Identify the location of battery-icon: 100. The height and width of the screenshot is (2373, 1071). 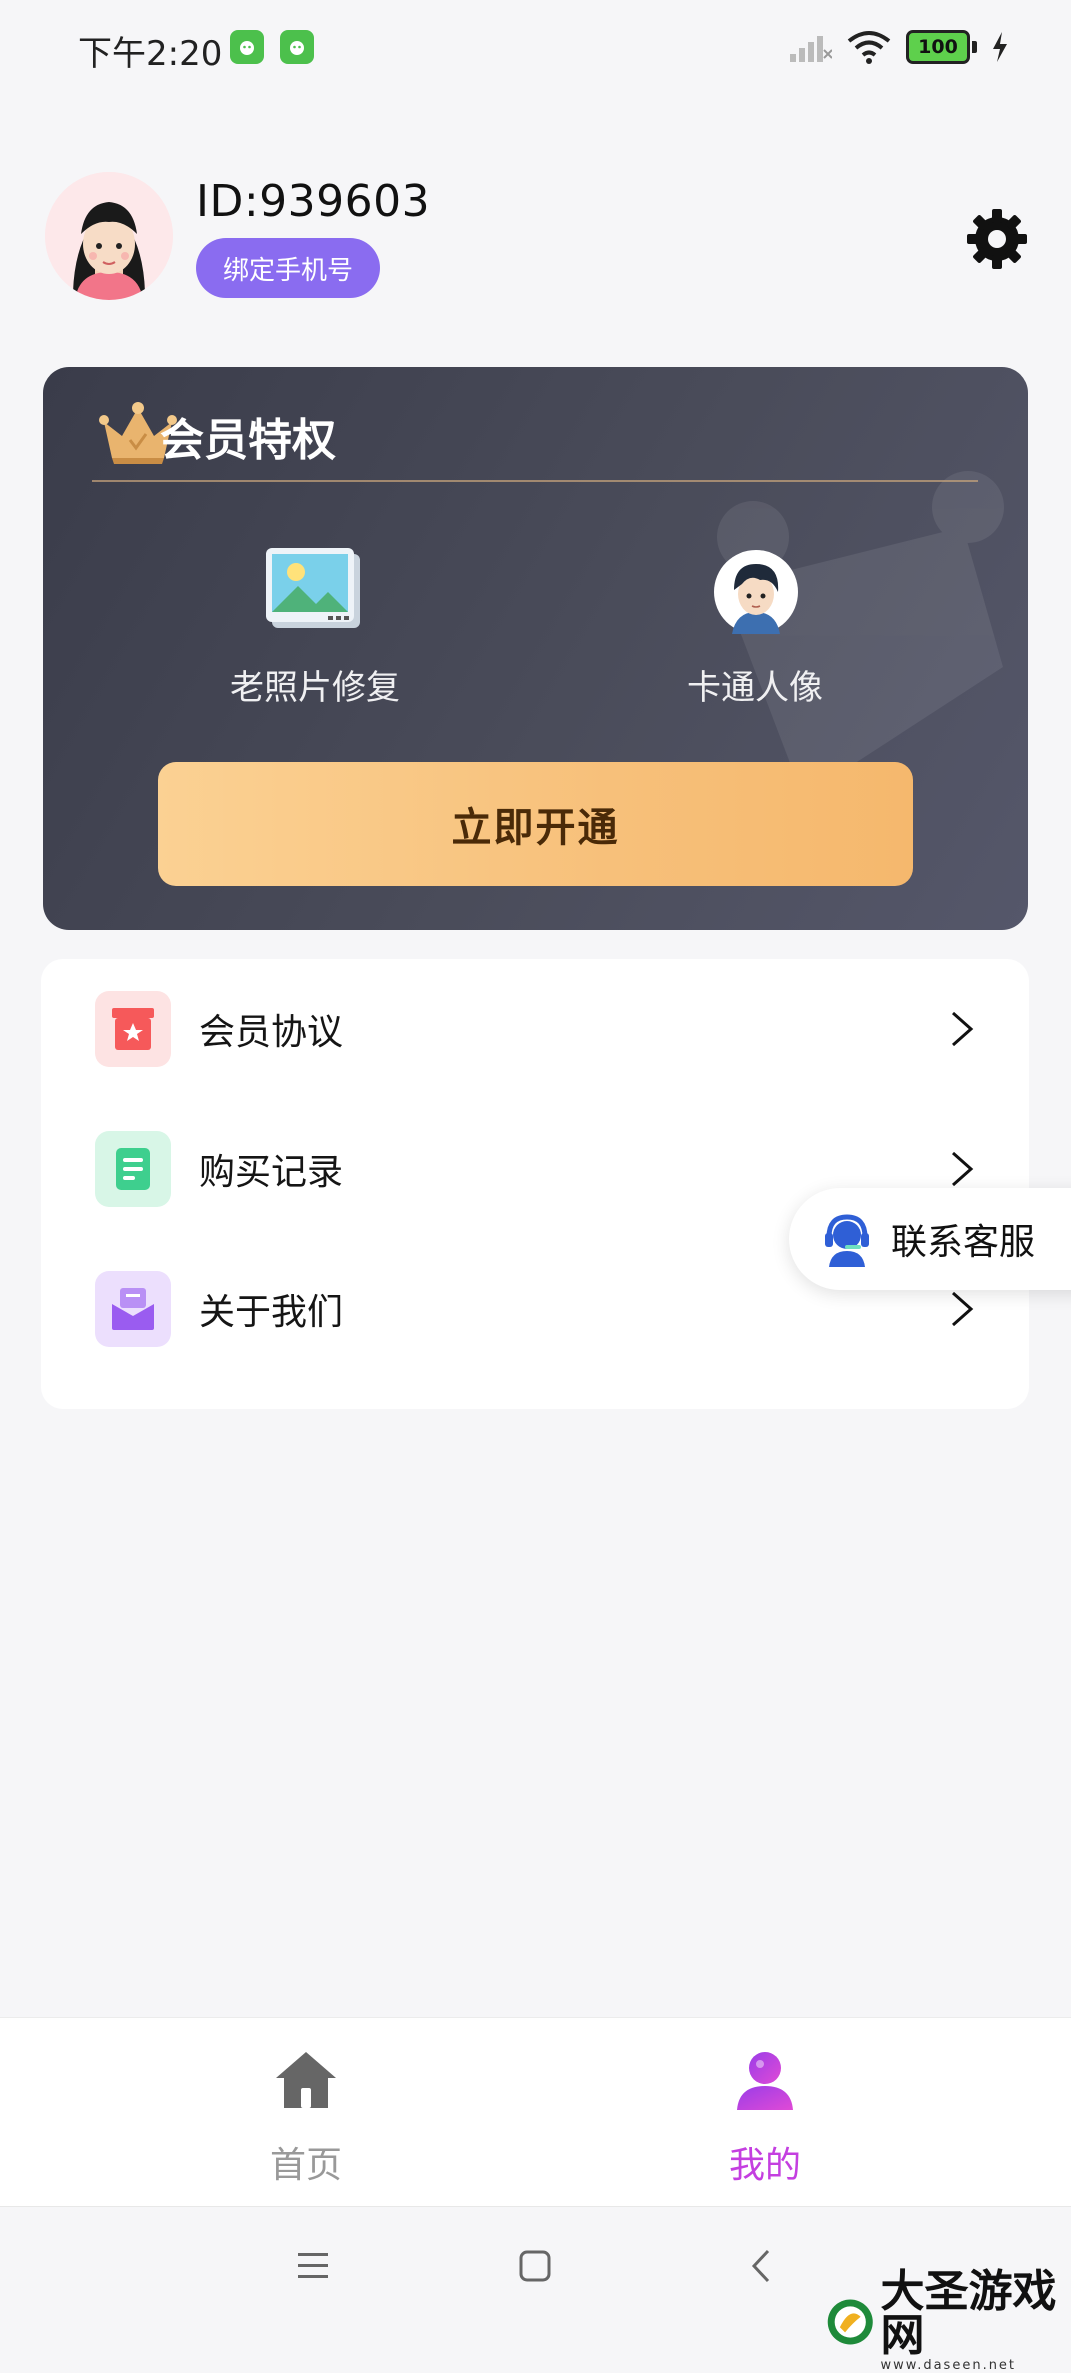
(941, 47).